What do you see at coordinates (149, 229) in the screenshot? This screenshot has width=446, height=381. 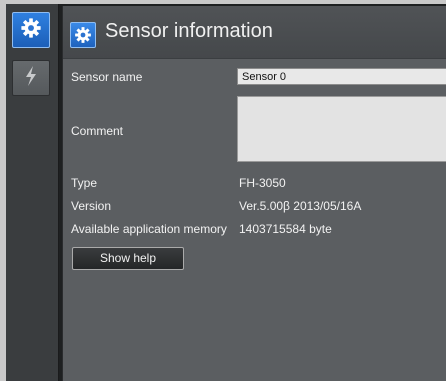 I see `memory-label: Available application memory` at bounding box center [149, 229].